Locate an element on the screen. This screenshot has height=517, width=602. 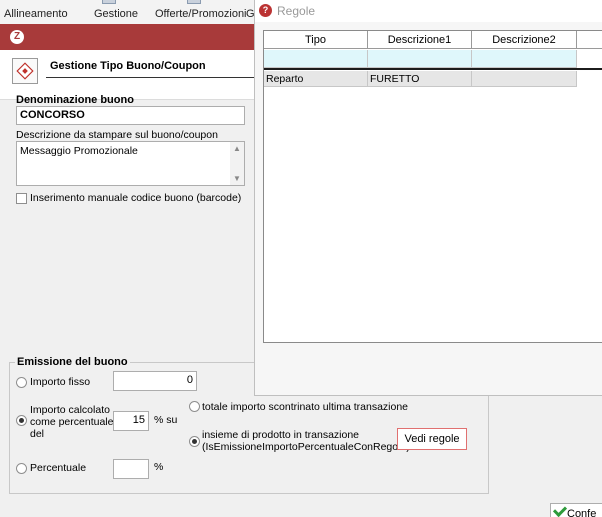
insieme-prodotto-label-1: insieme di prodotto in transazione is located at coordinates (281, 435).